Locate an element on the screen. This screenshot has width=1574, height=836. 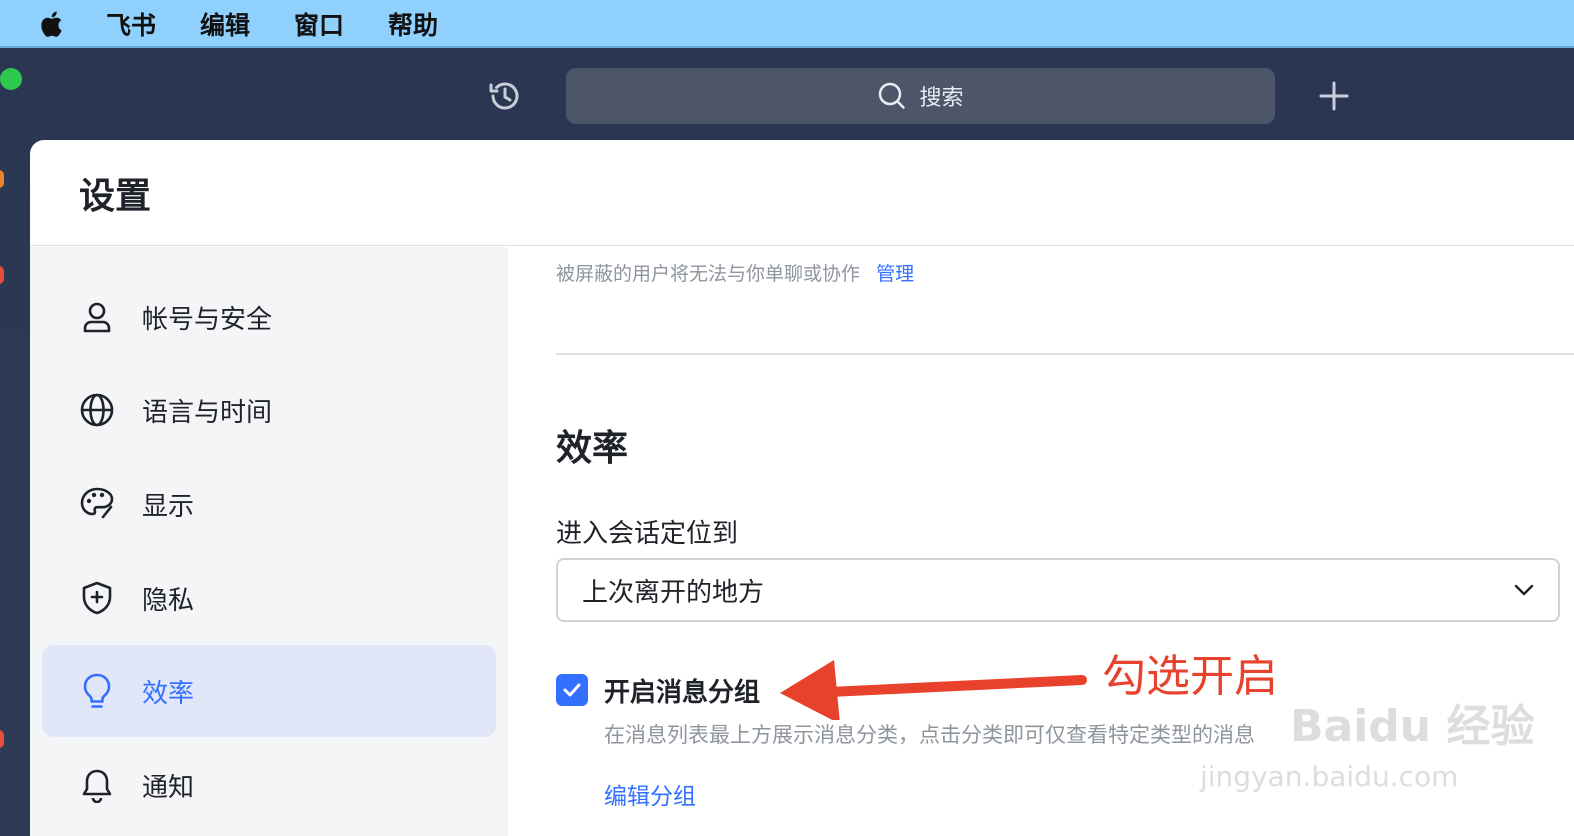
chevron-down-icon is located at coordinates (1524, 590).